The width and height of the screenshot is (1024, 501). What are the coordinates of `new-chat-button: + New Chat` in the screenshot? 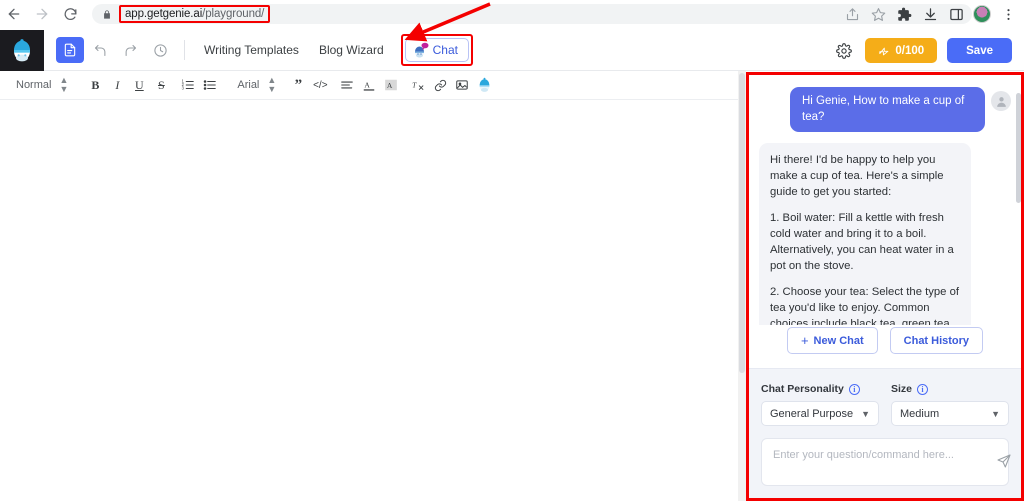 It's located at (832, 340).